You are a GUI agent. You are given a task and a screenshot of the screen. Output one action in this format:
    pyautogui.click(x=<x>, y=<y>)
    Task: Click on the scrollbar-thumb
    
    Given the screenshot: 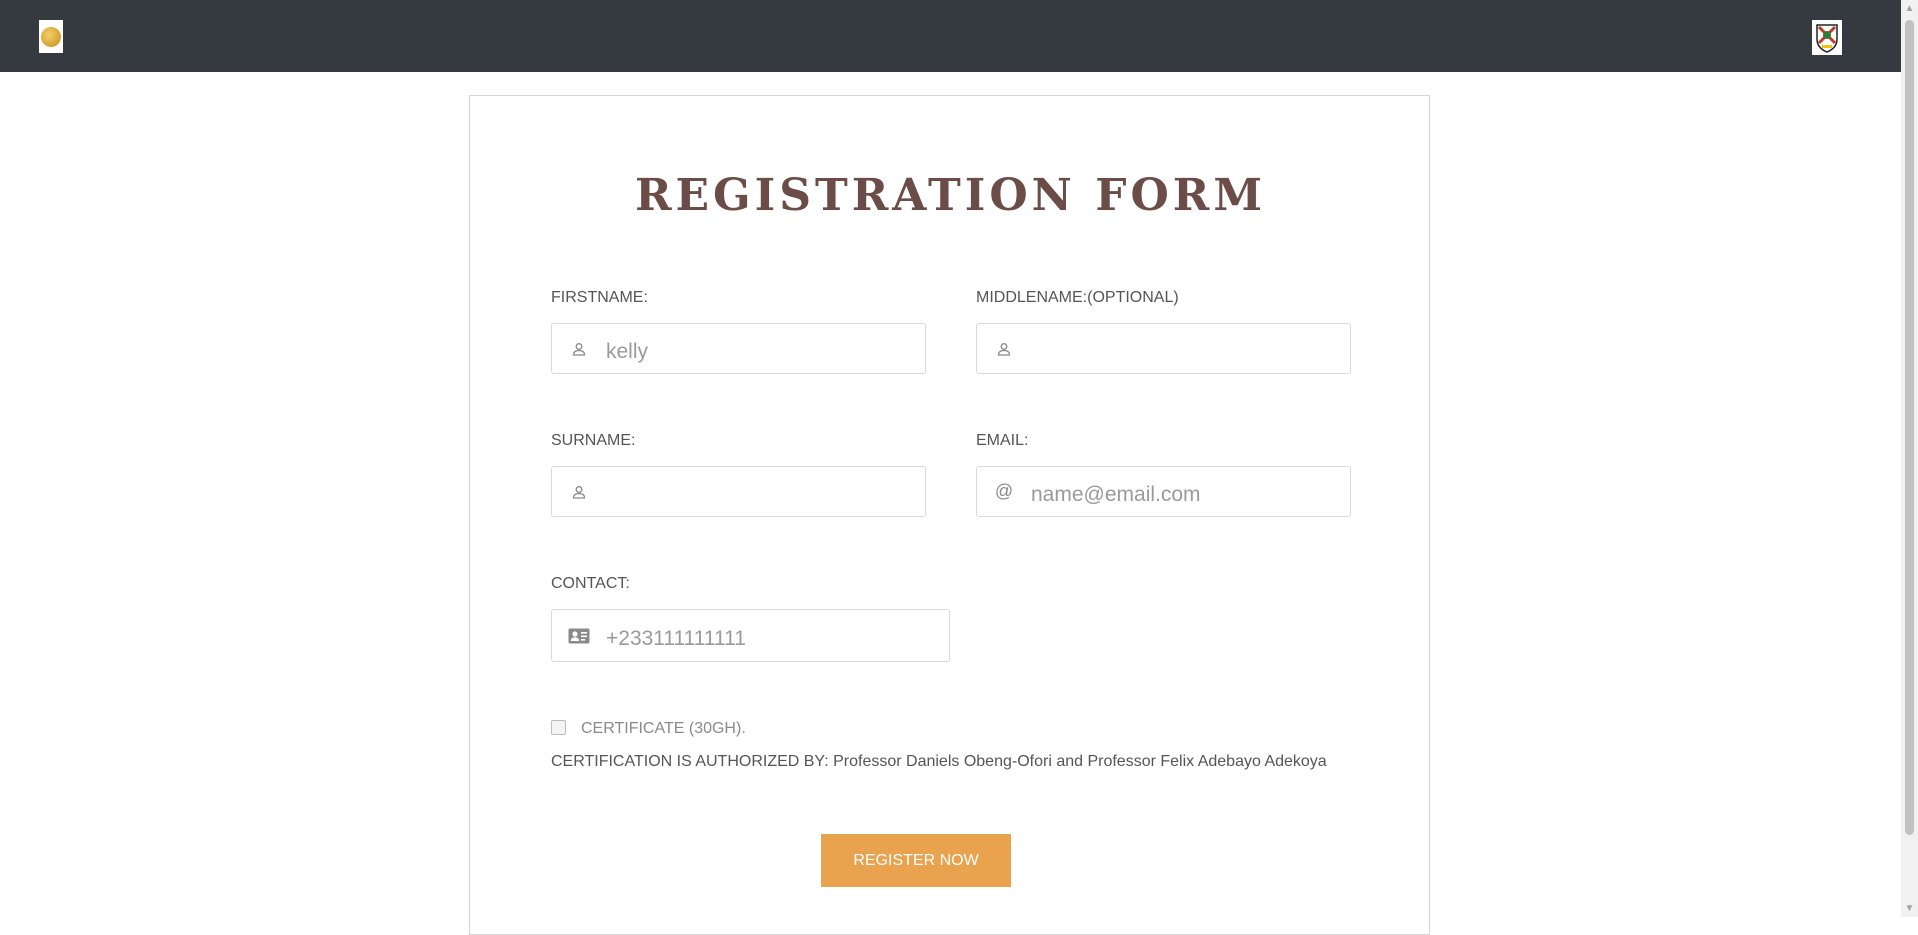 What is the action you would take?
    pyautogui.click(x=1909, y=427)
    